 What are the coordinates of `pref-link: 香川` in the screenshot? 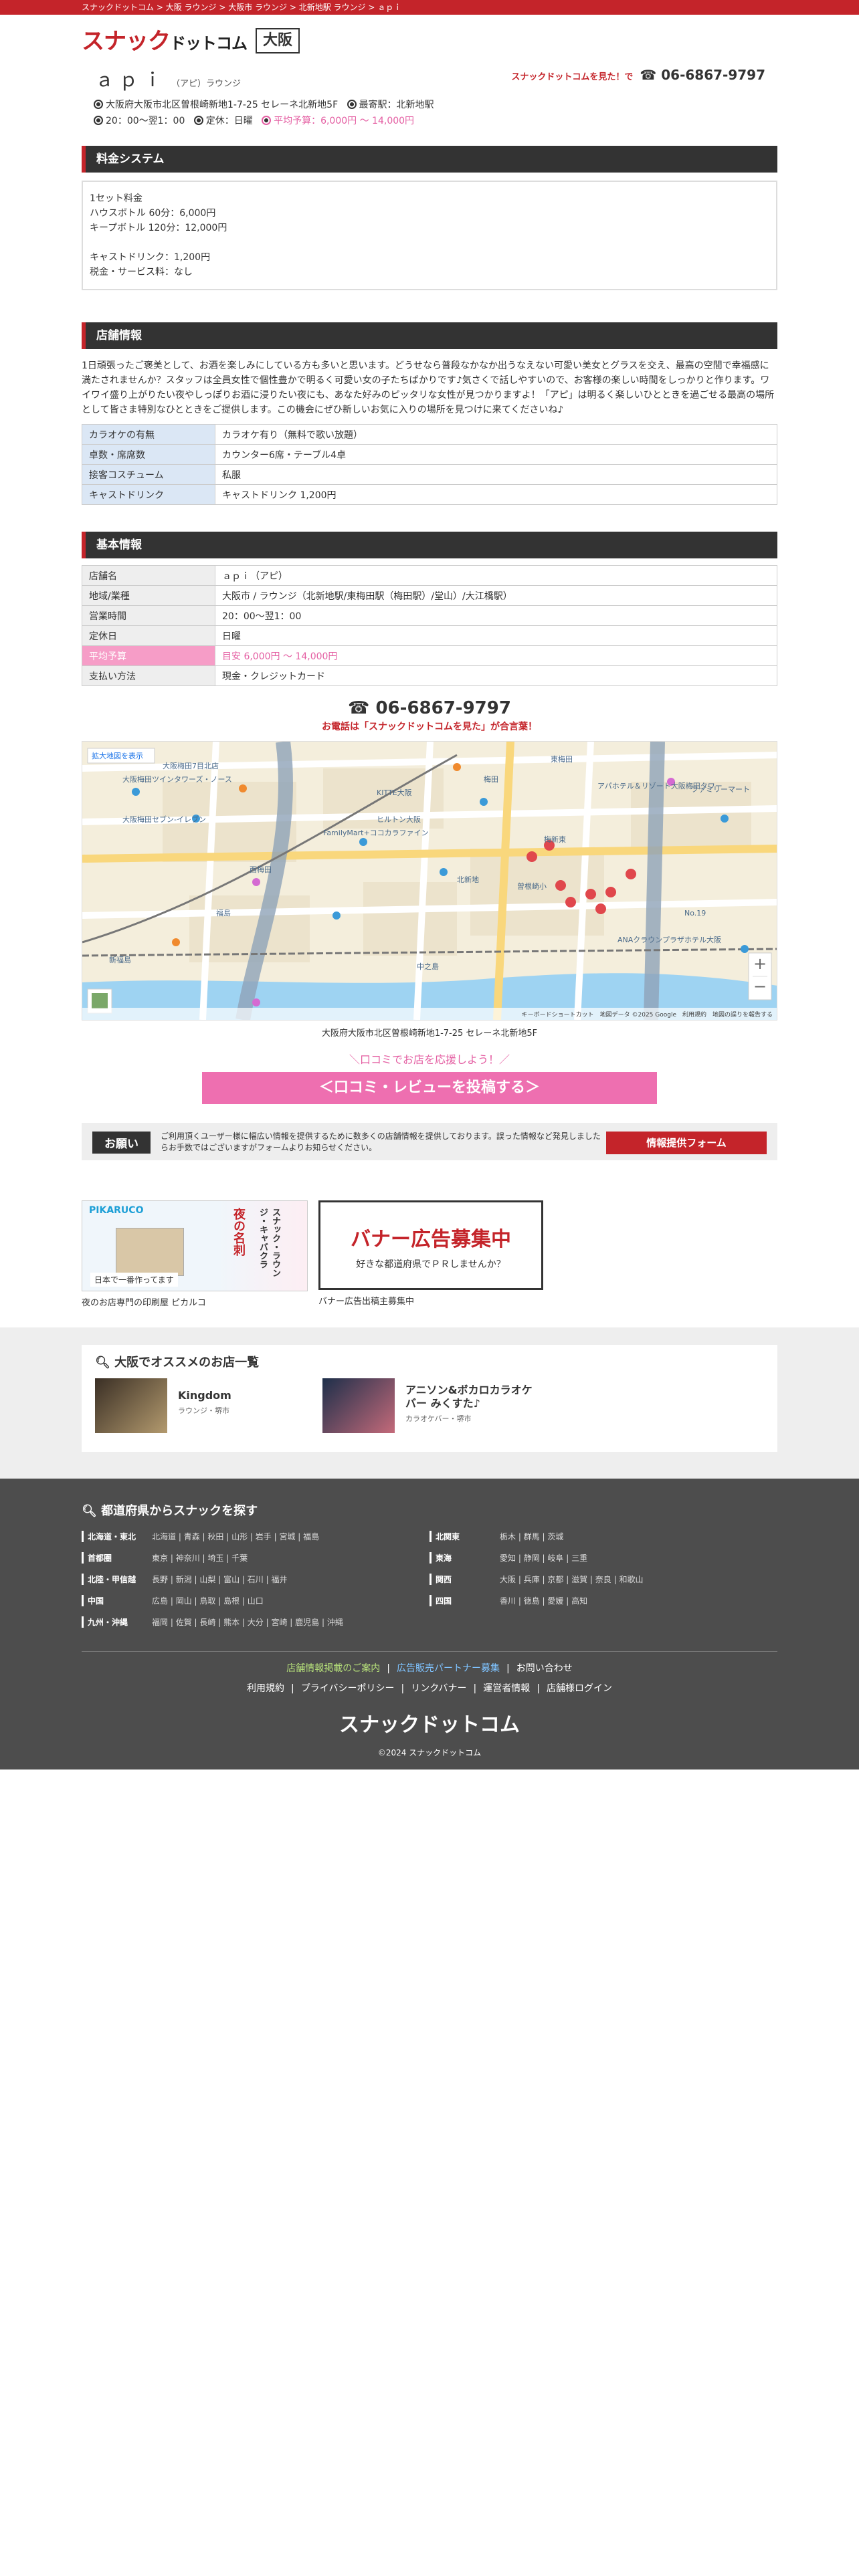 It's located at (508, 1601).